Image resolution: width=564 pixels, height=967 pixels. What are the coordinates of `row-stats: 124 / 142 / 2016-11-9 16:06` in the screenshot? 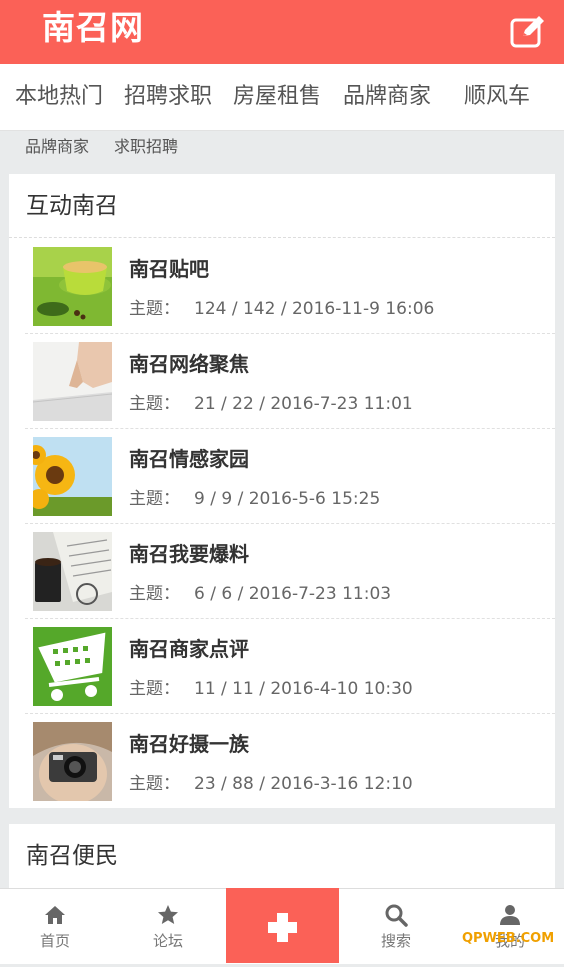 It's located at (314, 309).